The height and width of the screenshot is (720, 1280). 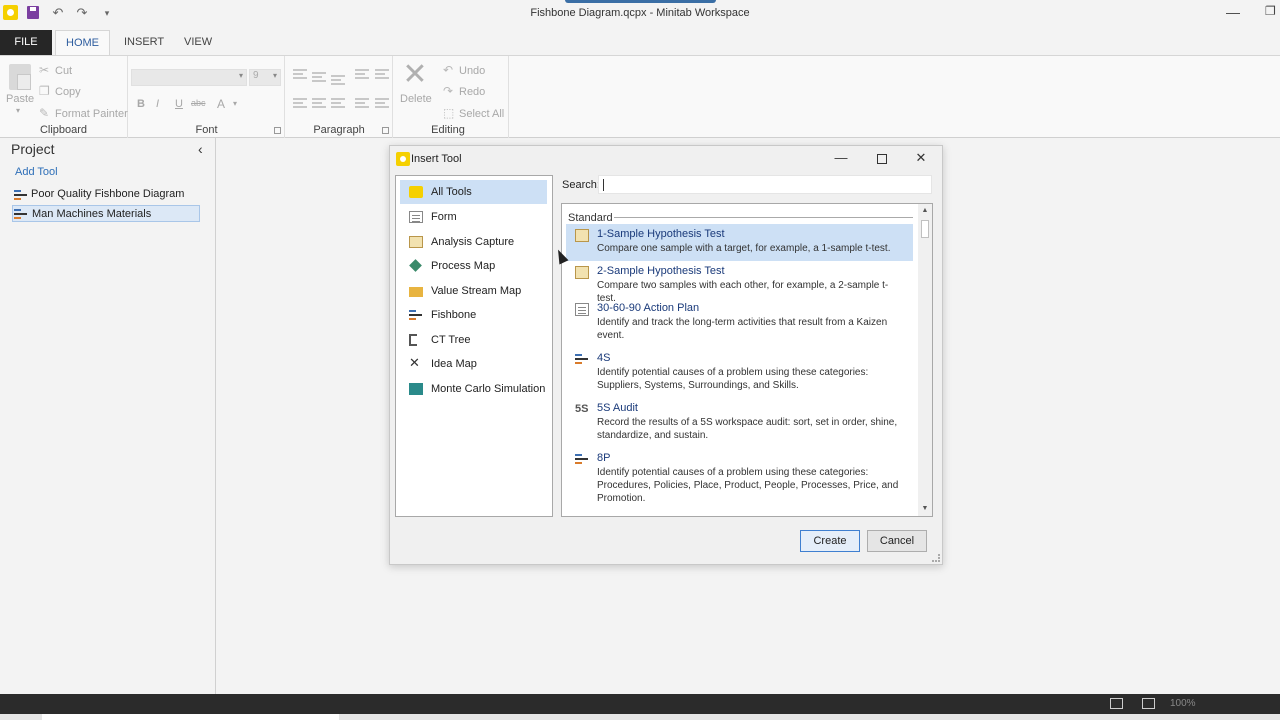 I want to click on project-item-poor-quality-fishbone: Poor Quality Fishbone Diagram, so click(x=106, y=194).